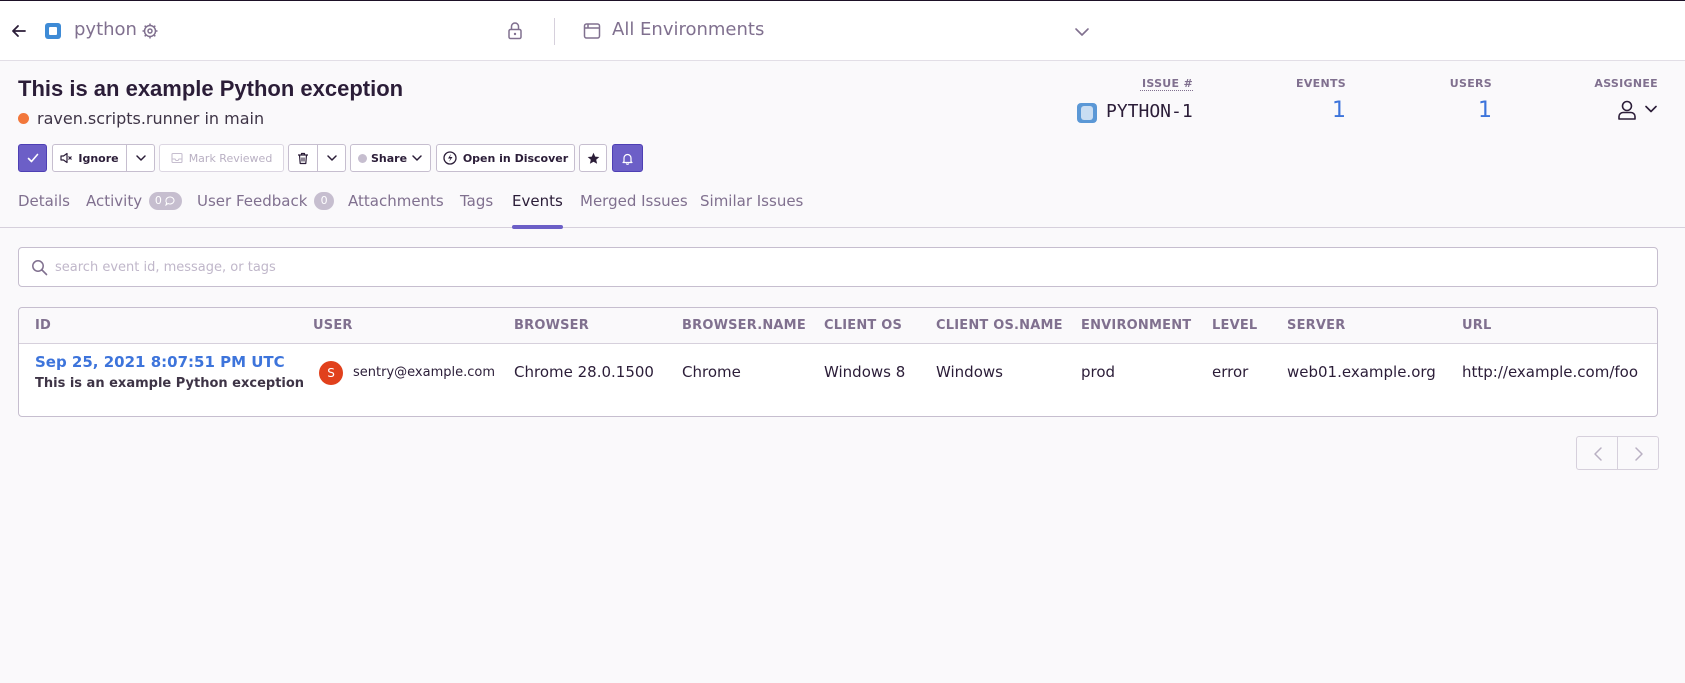 Image resolution: width=1685 pixels, height=683 pixels. I want to click on mark-reviewed-button: Mark Reviewed, so click(221, 158).